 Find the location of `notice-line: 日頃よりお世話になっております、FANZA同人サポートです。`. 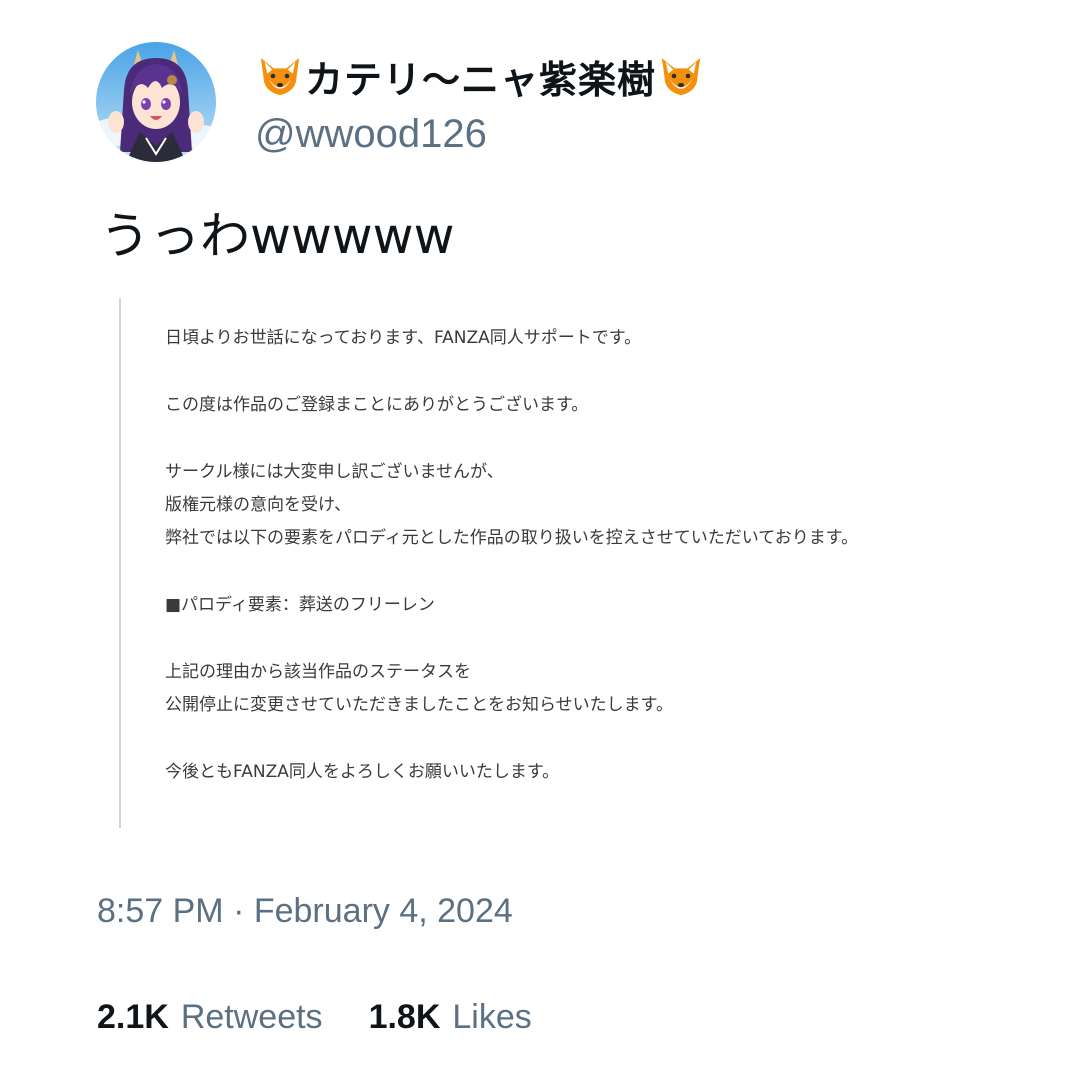

notice-line: 日頃よりお世話になっております、FANZA同人サポートです。 is located at coordinates (403, 338).